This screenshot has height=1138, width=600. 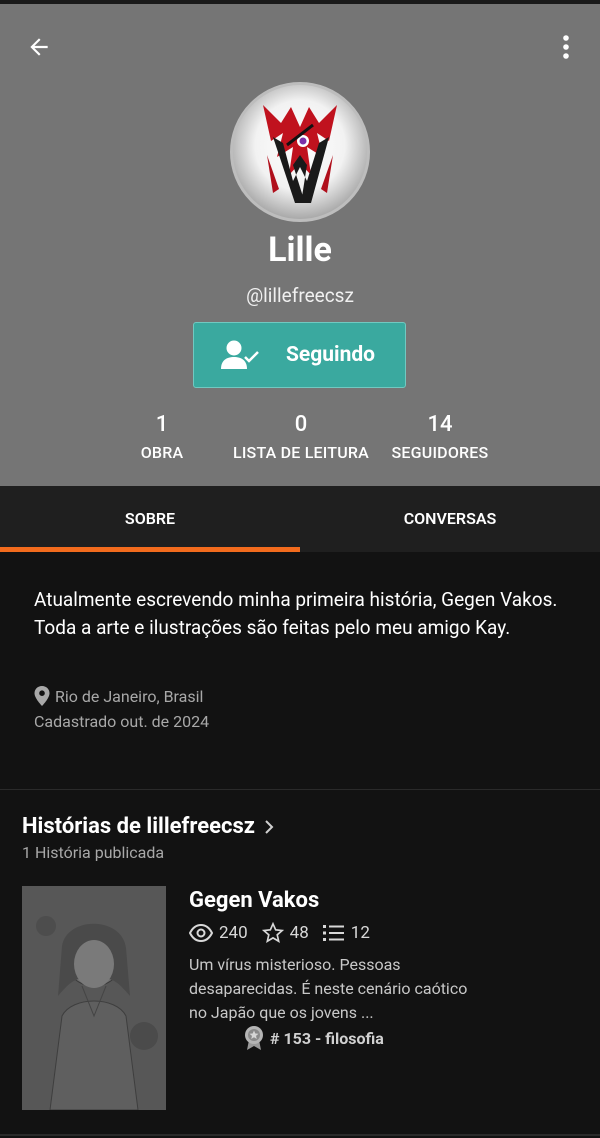 What do you see at coordinates (129, 696) in the screenshot?
I see `profile-location-text: Rio de Janeiro, Brasil` at bounding box center [129, 696].